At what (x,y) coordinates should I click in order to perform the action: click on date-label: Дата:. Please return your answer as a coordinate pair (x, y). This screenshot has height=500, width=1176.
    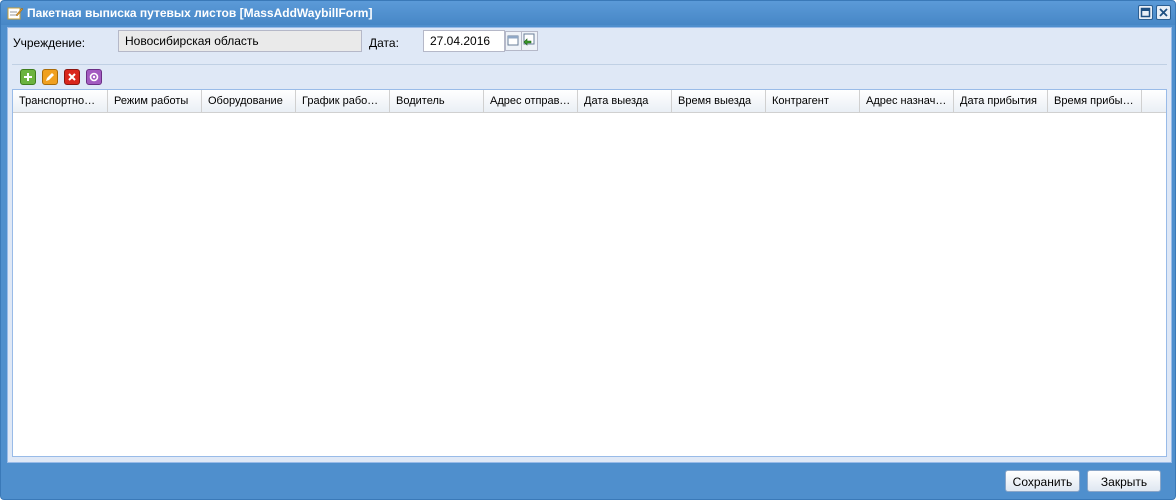
    Looking at the image, I should click on (384, 43).